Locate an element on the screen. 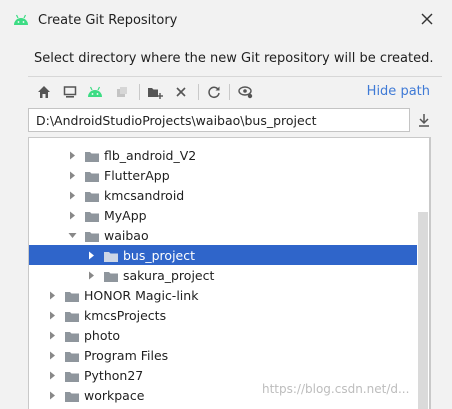  tree-row-label: flb_android_V2 is located at coordinates (150, 155).